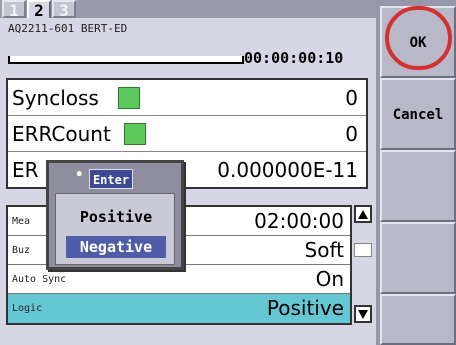  What do you see at coordinates (64, 10) in the screenshot?
I see `tab-3: 3` at bounding box center [64, 10].